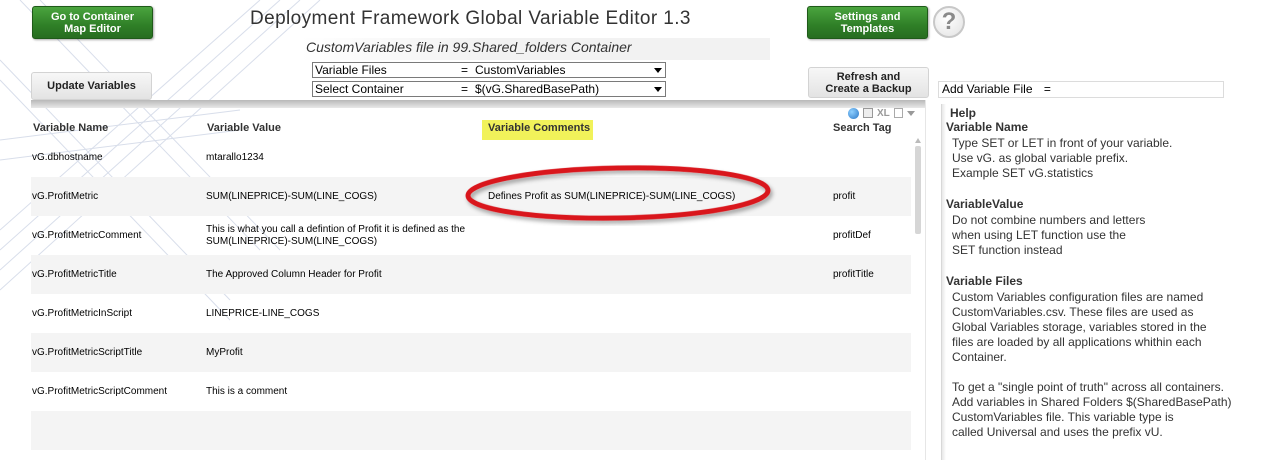 The width and height of the screenshot is (1269, 460). What do you see at coordinates (341, 352) in the screenshot?
I see `cell-variable-value: MyProfit` at bounding box center [341, 352].